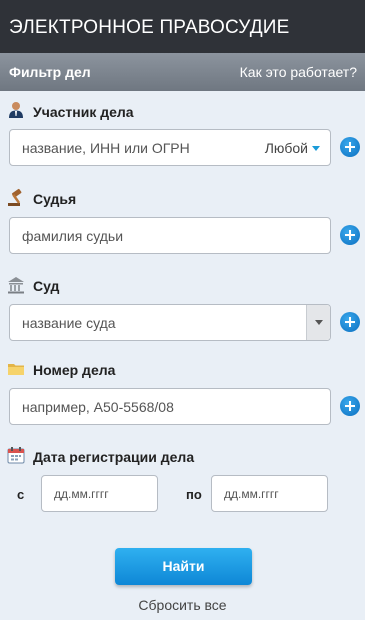 The image size is (365, 620). I want to click on date-to-placeholder: дд.мм.гггг, so click(251, 494).